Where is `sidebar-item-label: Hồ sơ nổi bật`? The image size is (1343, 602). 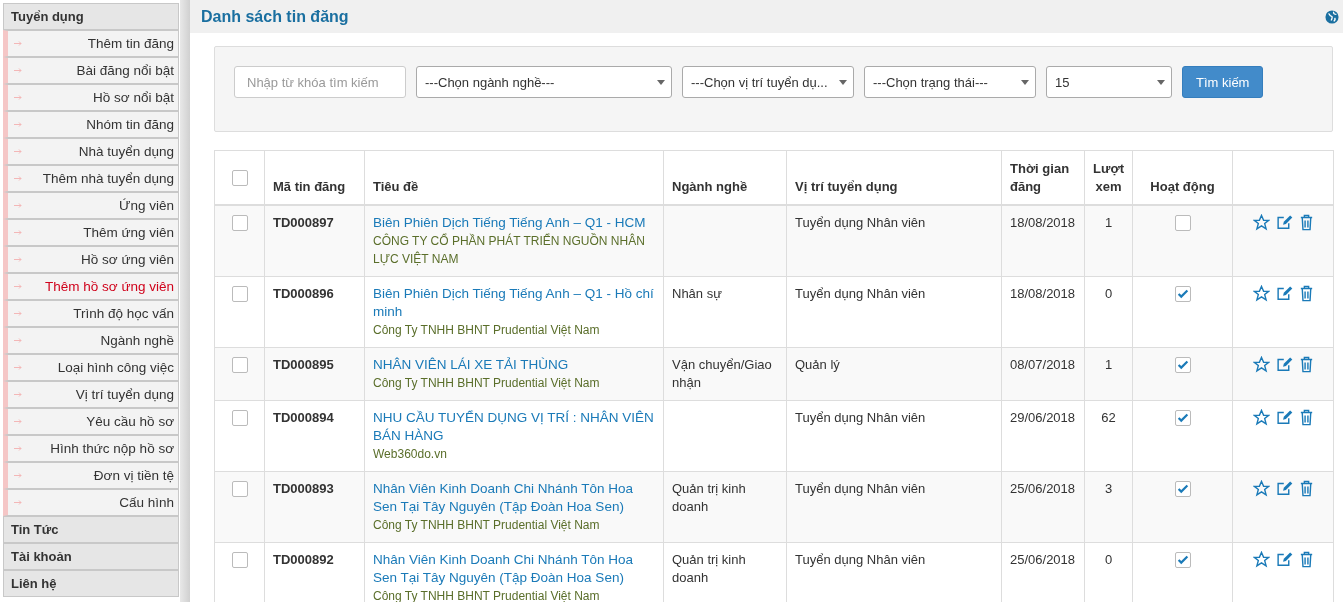
sidebar-item-label: Hồ sơ nổi bật is located at coordinates (133, 97).